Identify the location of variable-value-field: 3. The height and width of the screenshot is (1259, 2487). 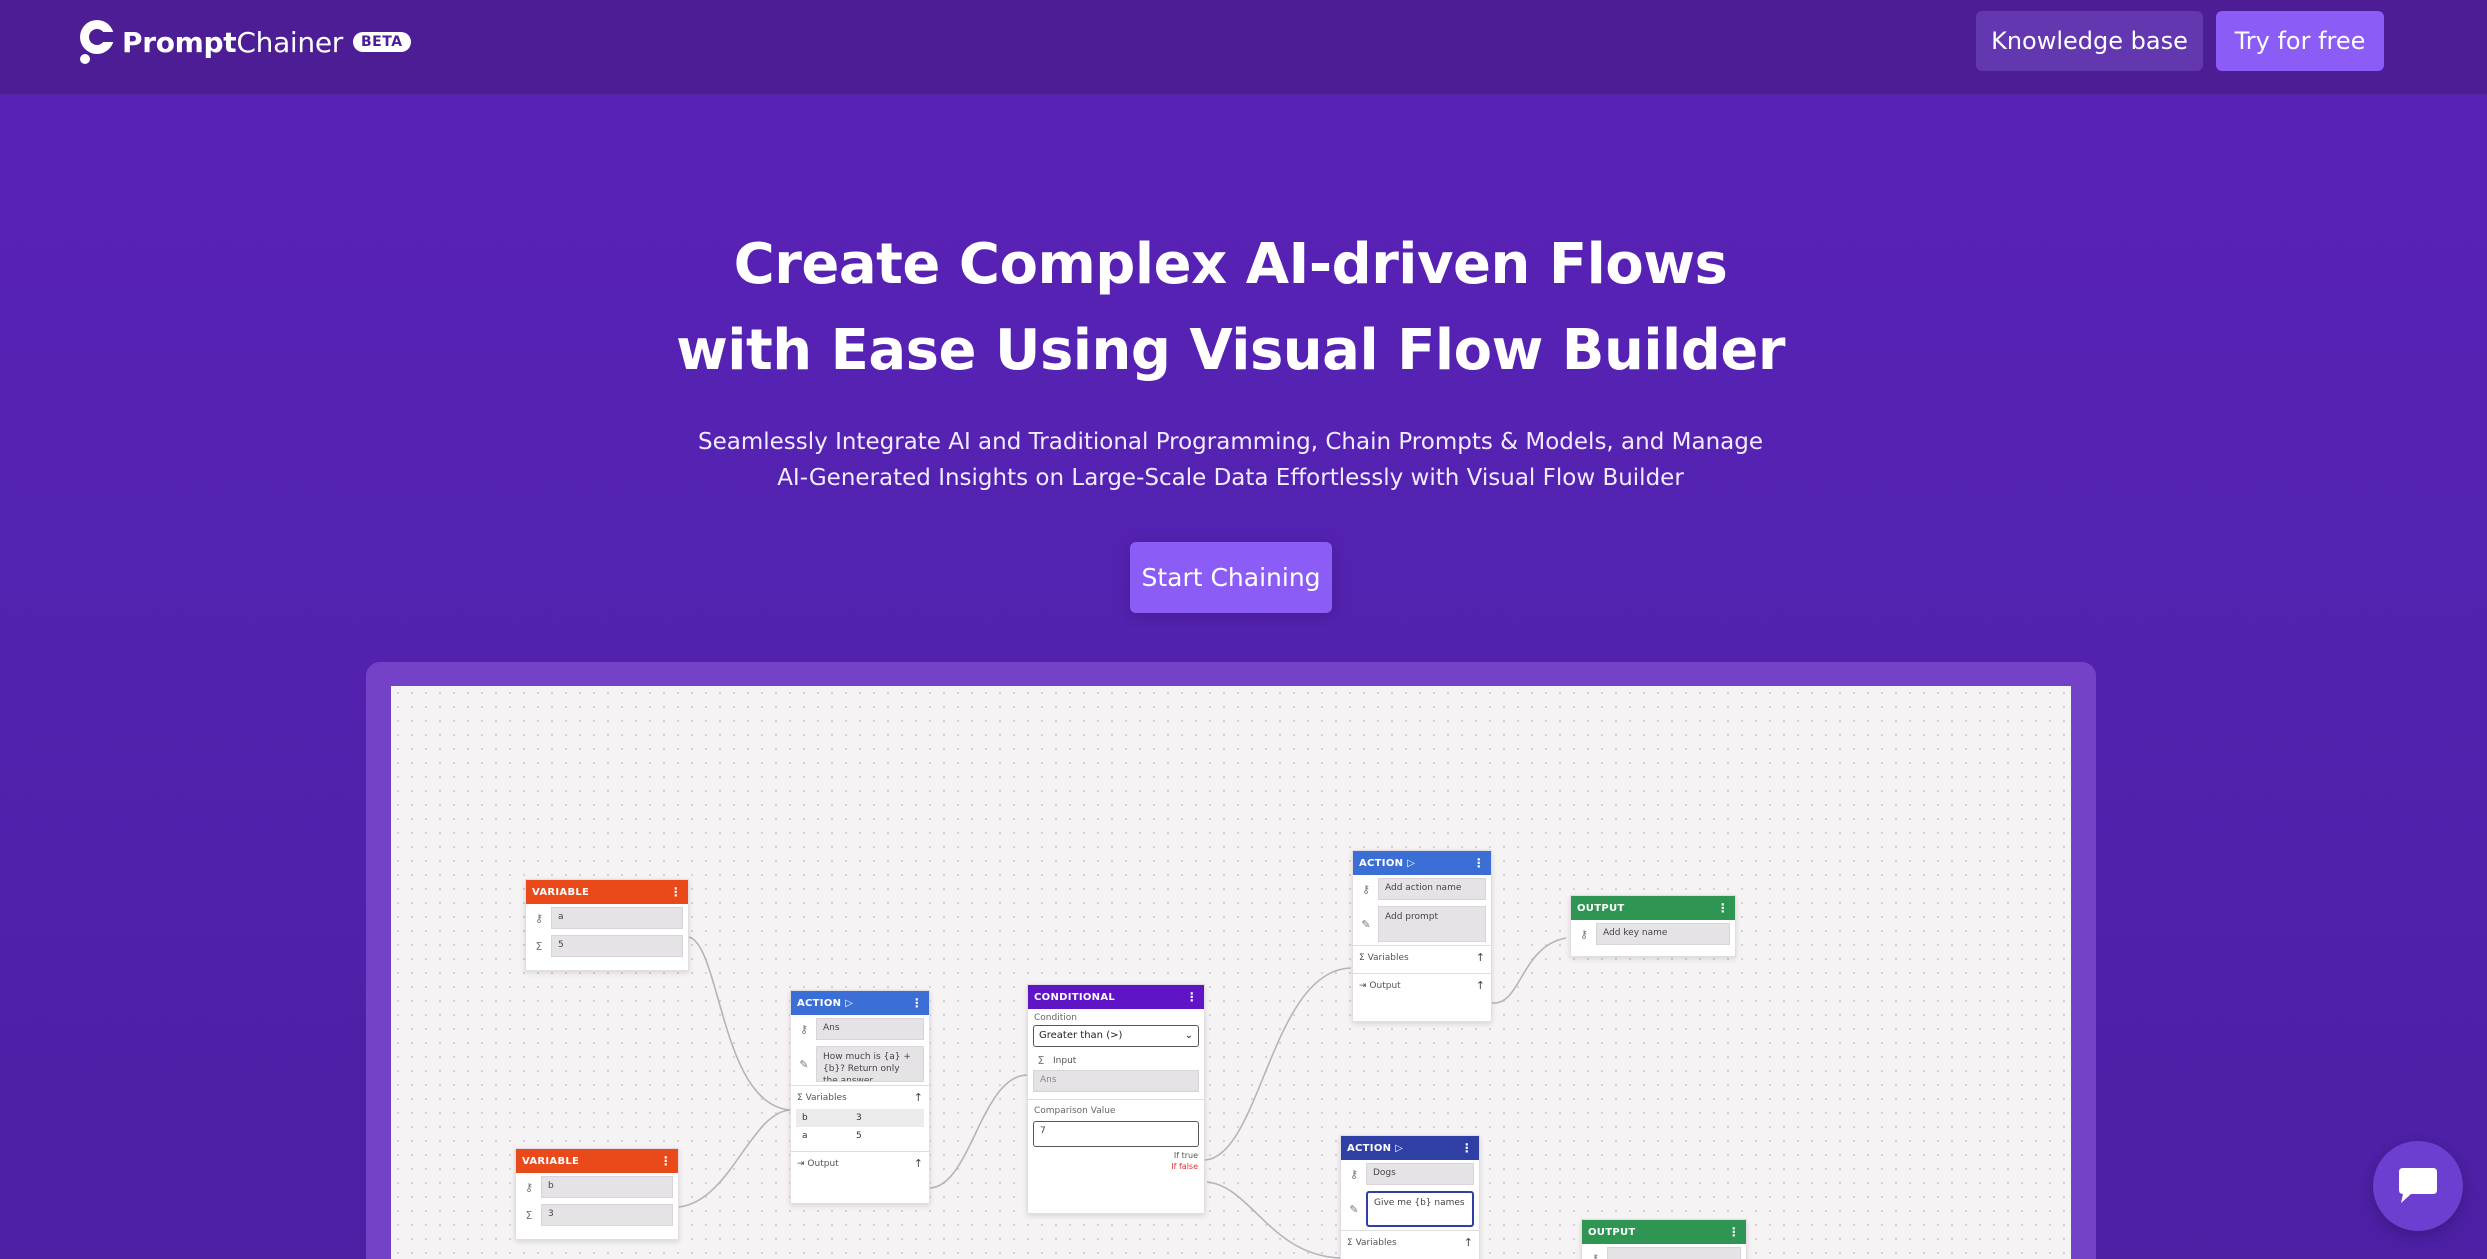
(607, 1215).